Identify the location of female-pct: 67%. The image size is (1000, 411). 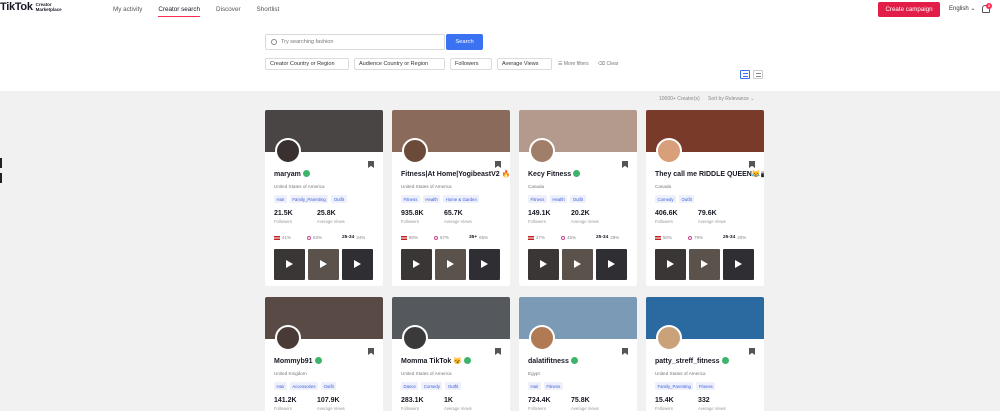
(445, 237).